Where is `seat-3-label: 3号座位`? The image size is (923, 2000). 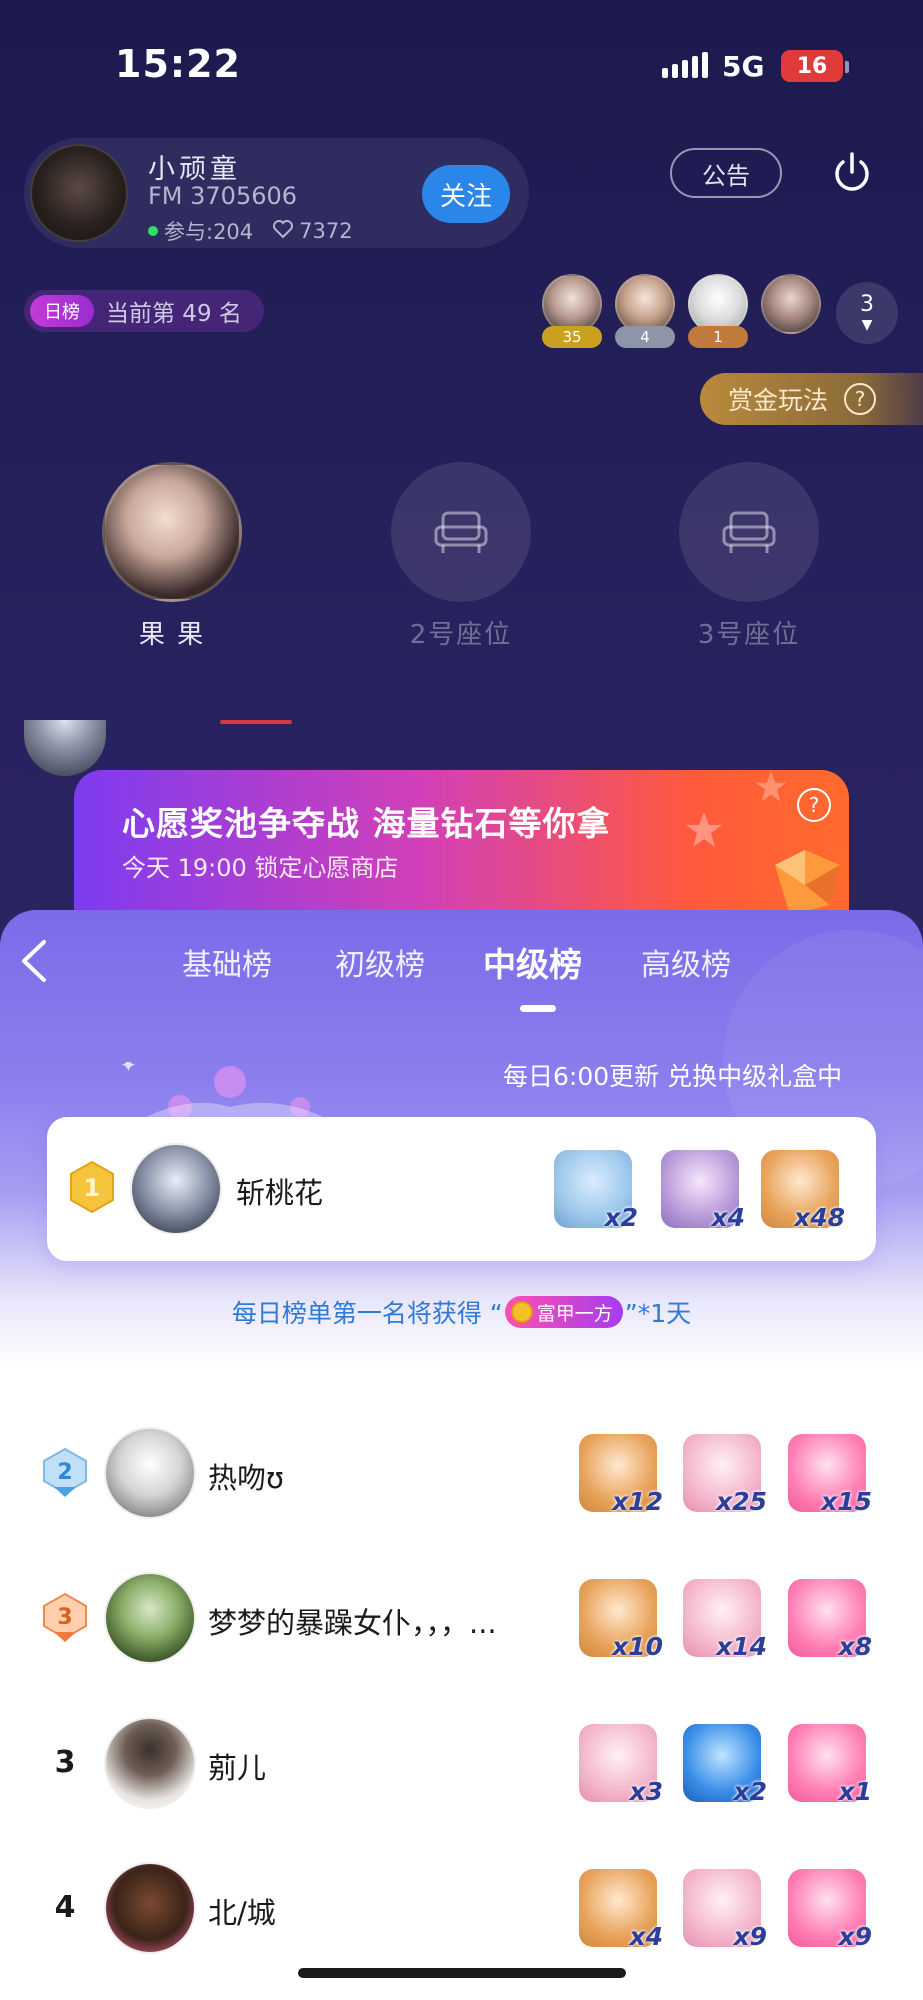 seat-3-label: 3号座位 is located at coordinates (749, 635).